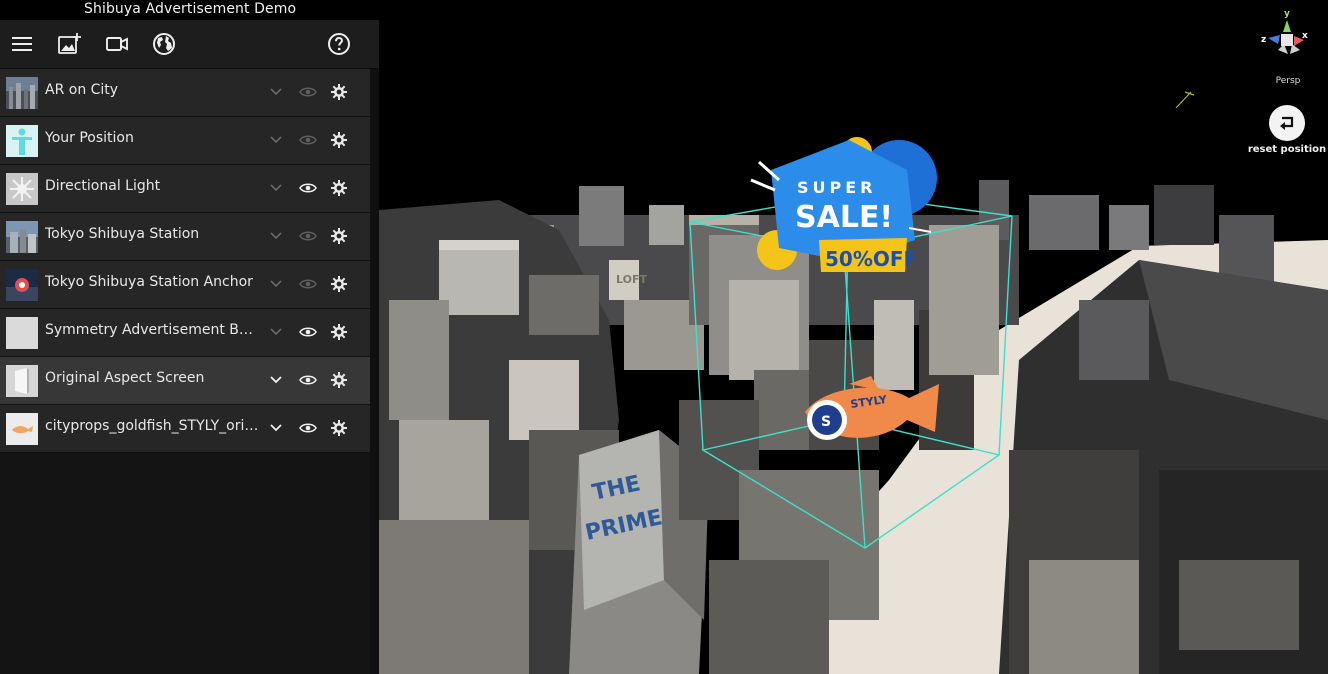  I want to click on layer-item-cityprops-goldfish: cityprops_goldfish_STYLY_original, so click(185, 429).